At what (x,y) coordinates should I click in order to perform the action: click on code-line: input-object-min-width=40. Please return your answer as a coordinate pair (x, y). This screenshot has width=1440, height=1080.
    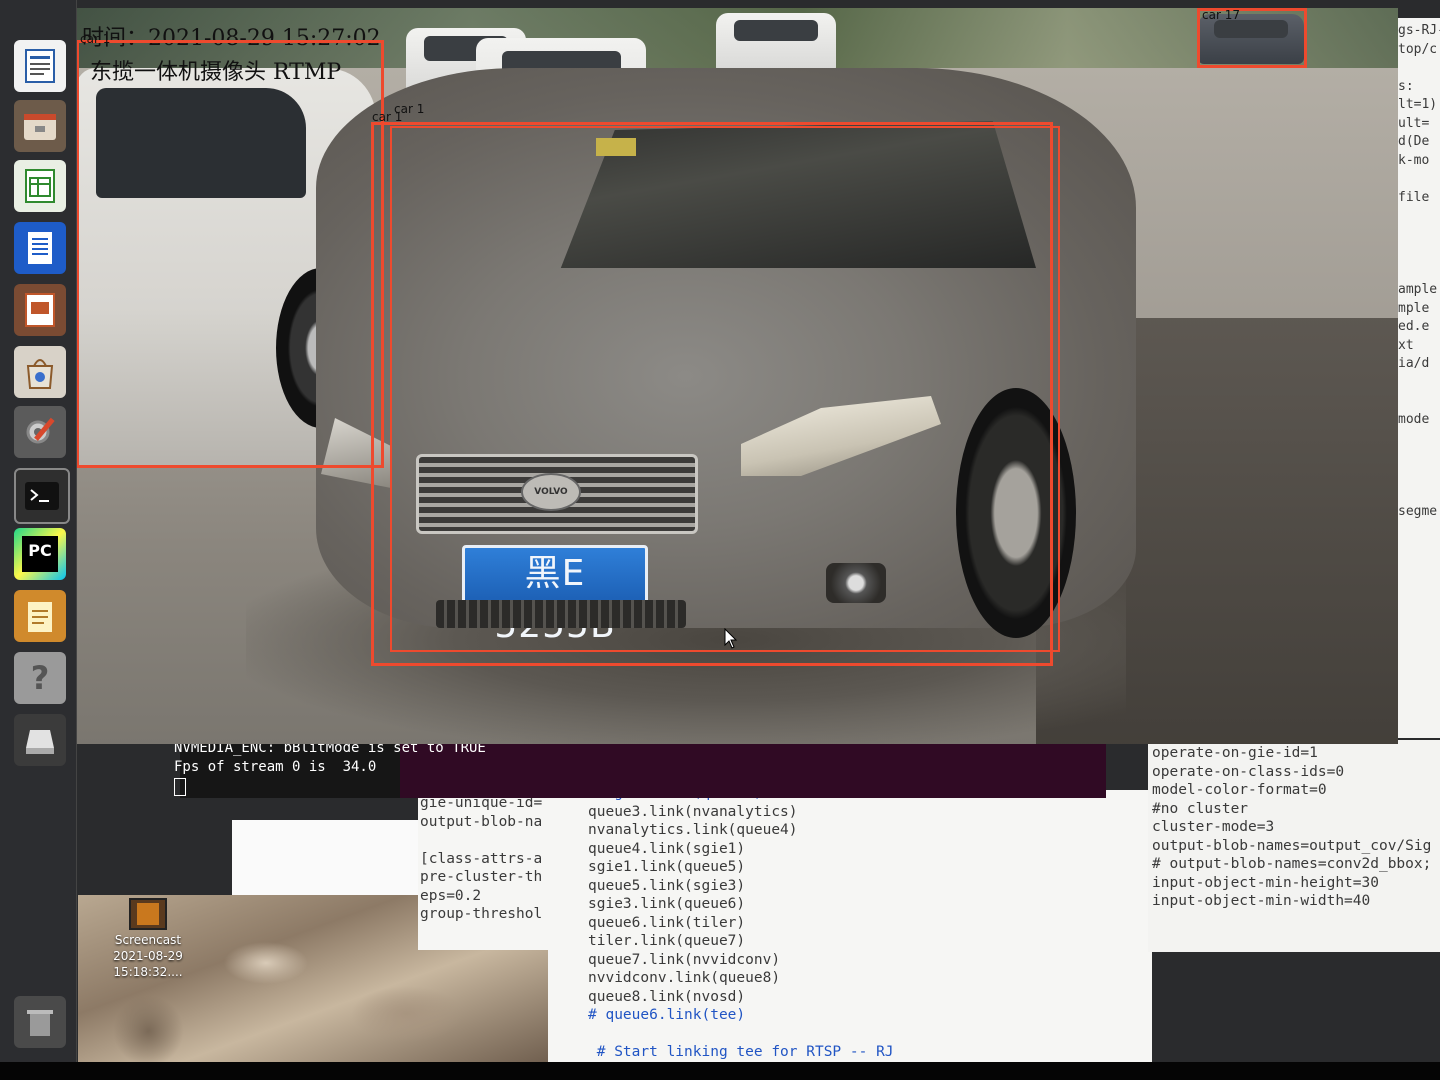
    Looking at the image, I should click on (1261, 901).